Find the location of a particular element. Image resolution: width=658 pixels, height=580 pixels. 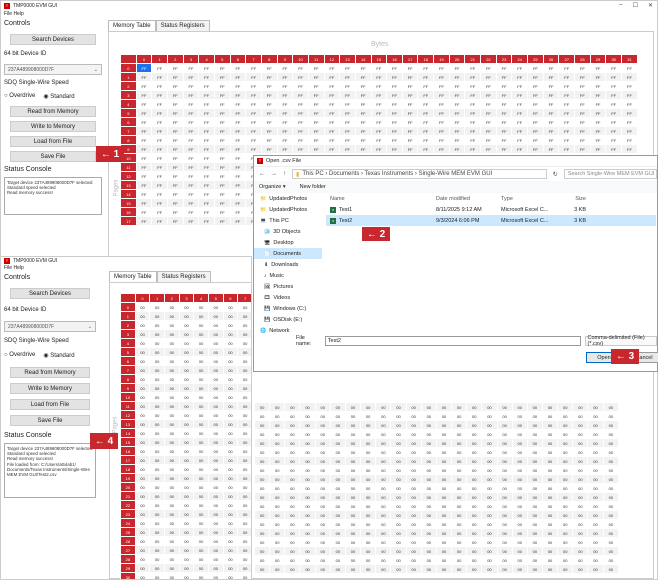

back-arrow-icon: ← is located at coordinates (262, 174).